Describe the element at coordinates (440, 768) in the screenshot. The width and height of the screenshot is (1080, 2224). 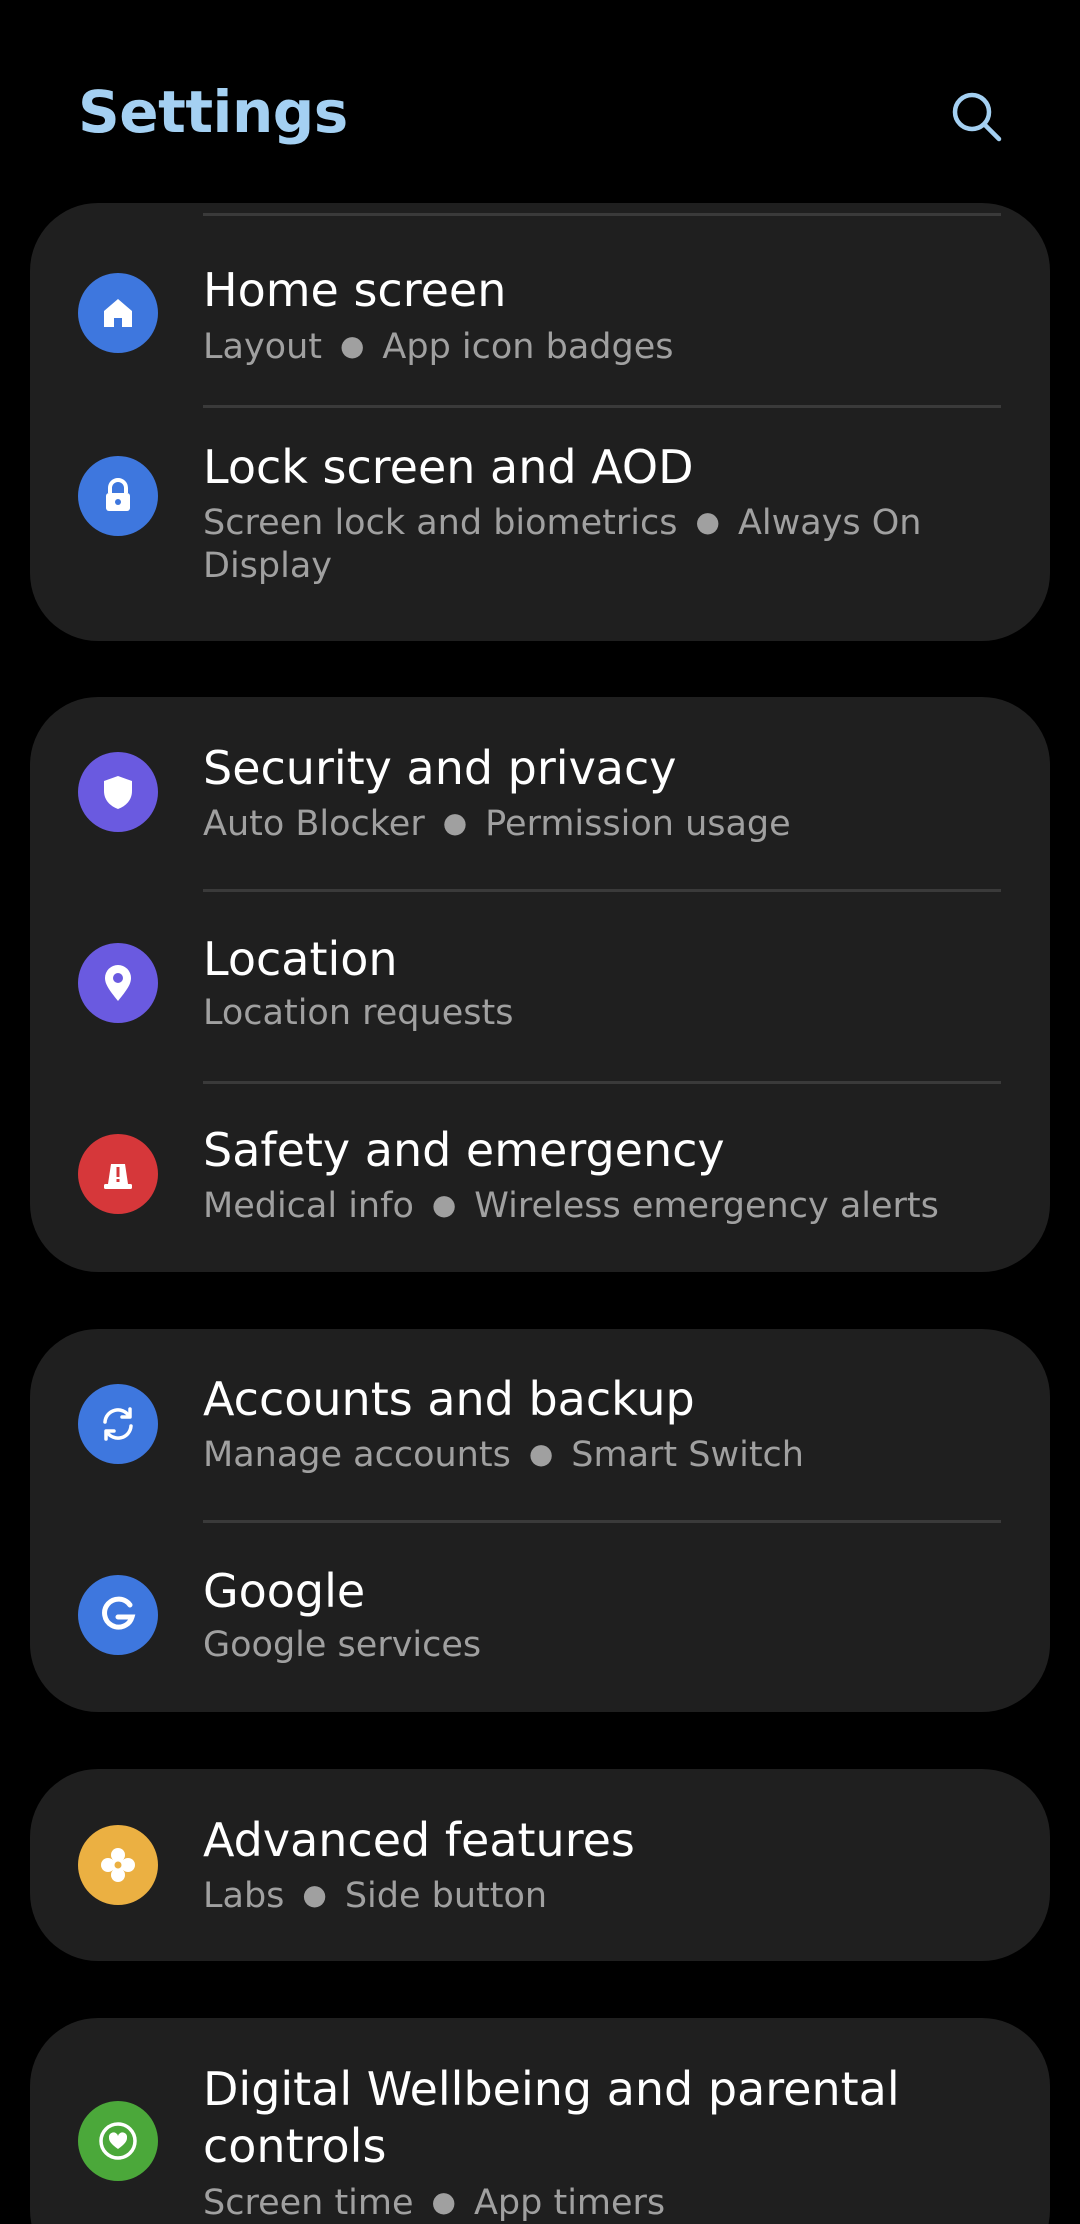
I see `item-title: Security and privacy` at that location.